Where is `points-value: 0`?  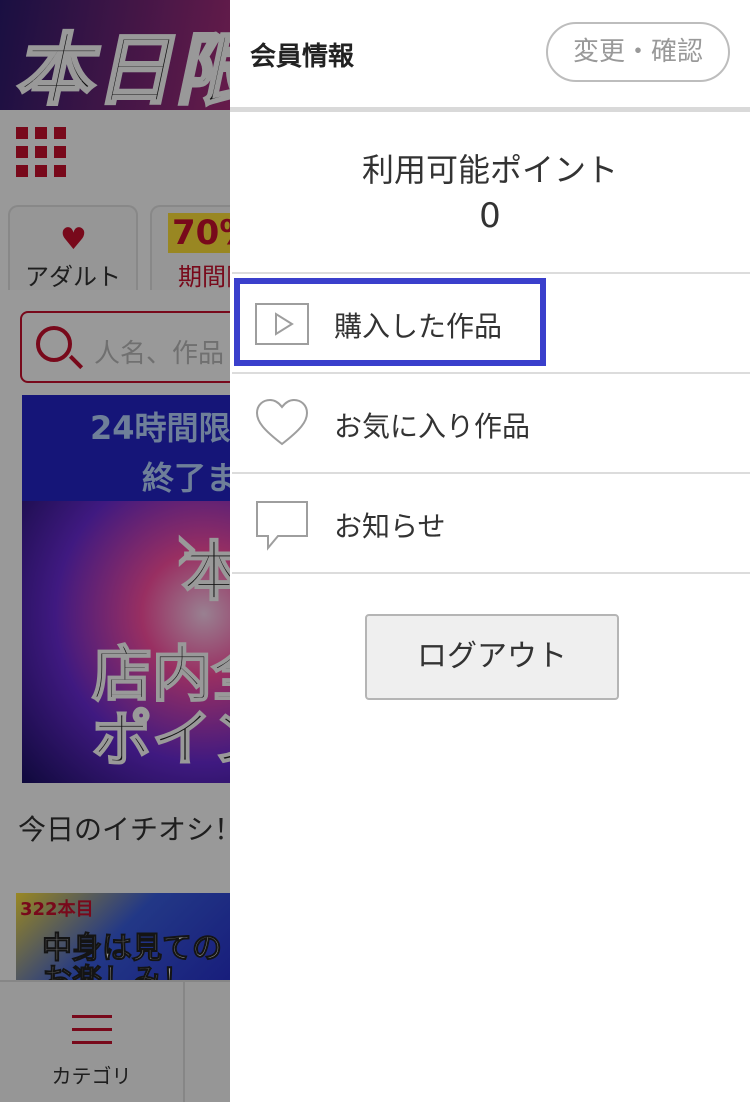
points-value: 0 is located at coordinates (490, 216).